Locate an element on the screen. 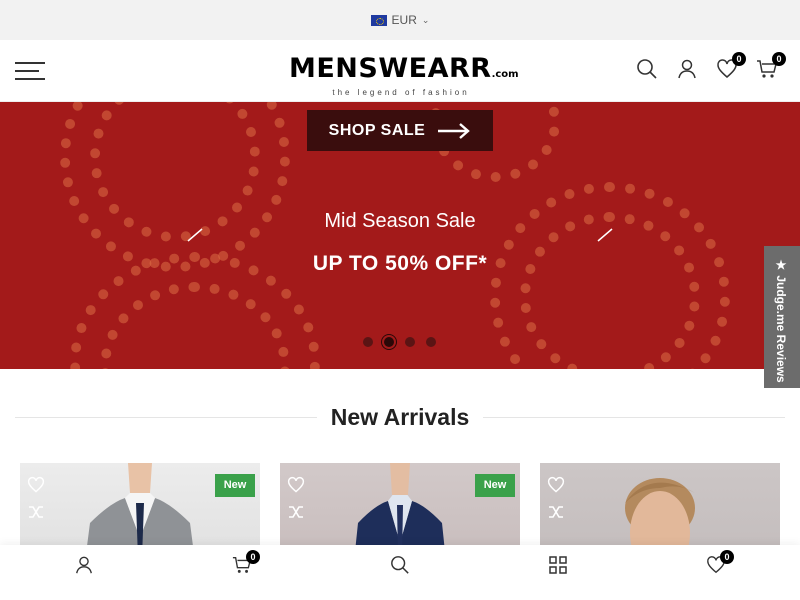  judge-me-label: ★ Judge.me Reviews is located at coordinates (781, 320).